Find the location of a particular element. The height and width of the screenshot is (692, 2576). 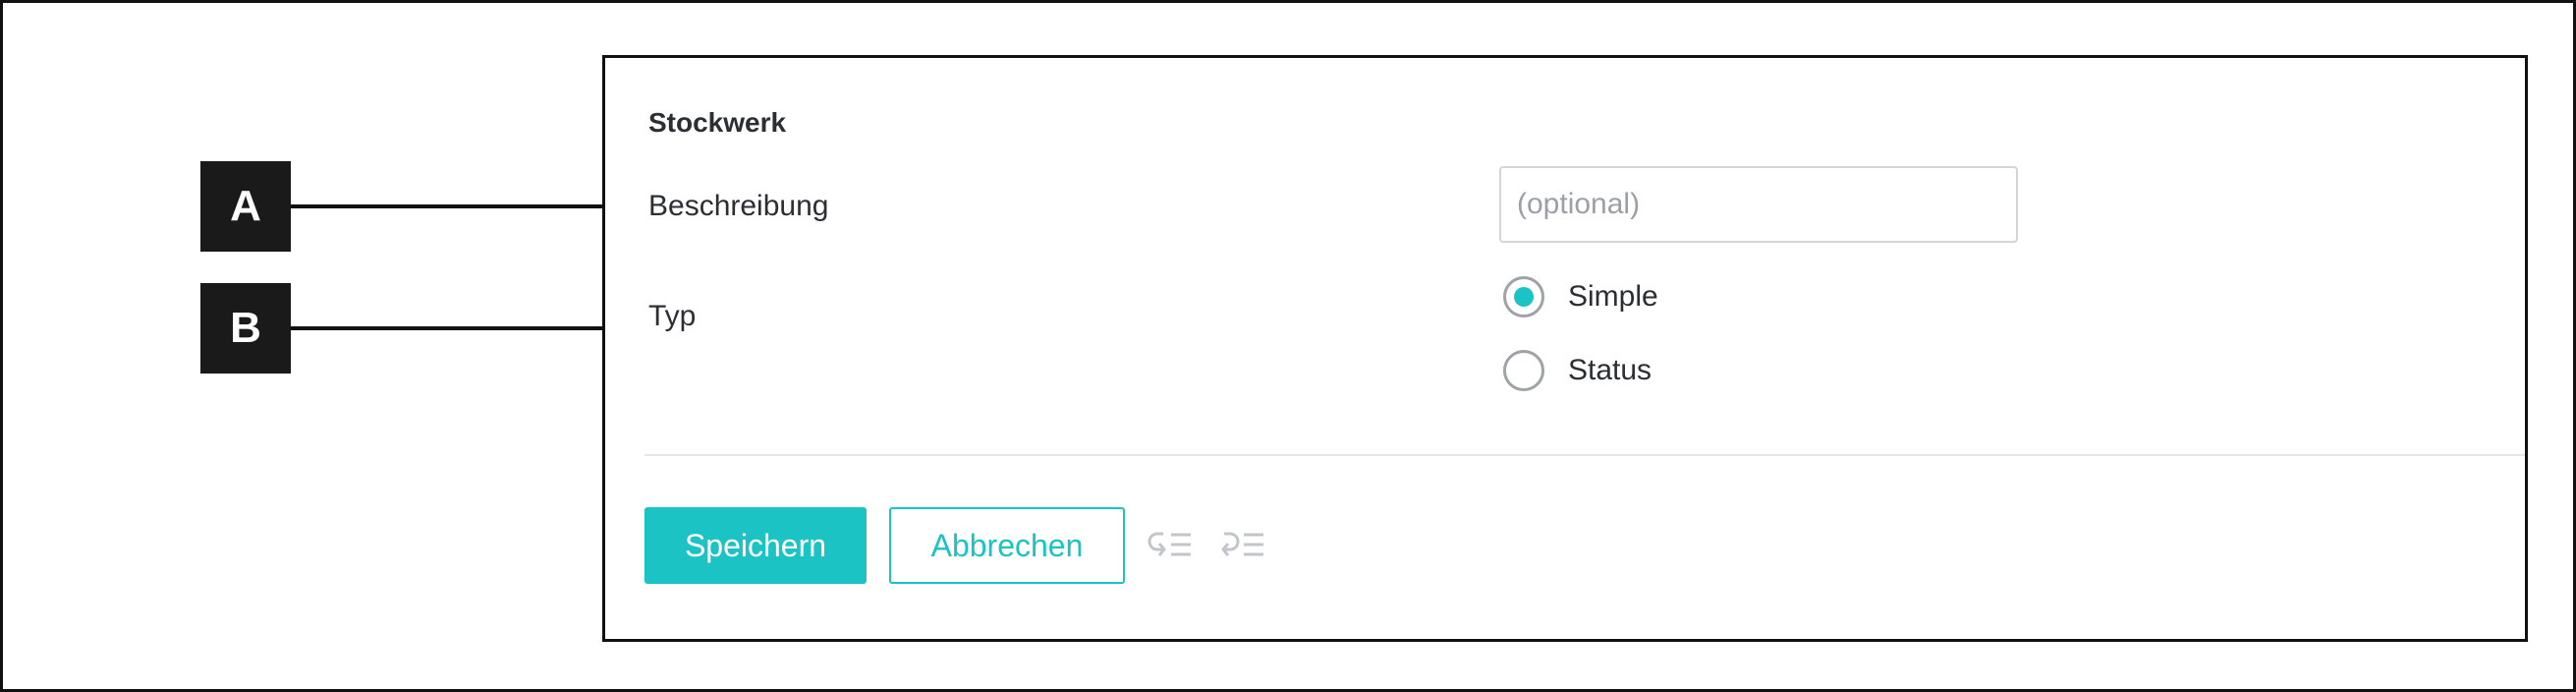

radio-button-unselected is located at coordinates (1523, 370).